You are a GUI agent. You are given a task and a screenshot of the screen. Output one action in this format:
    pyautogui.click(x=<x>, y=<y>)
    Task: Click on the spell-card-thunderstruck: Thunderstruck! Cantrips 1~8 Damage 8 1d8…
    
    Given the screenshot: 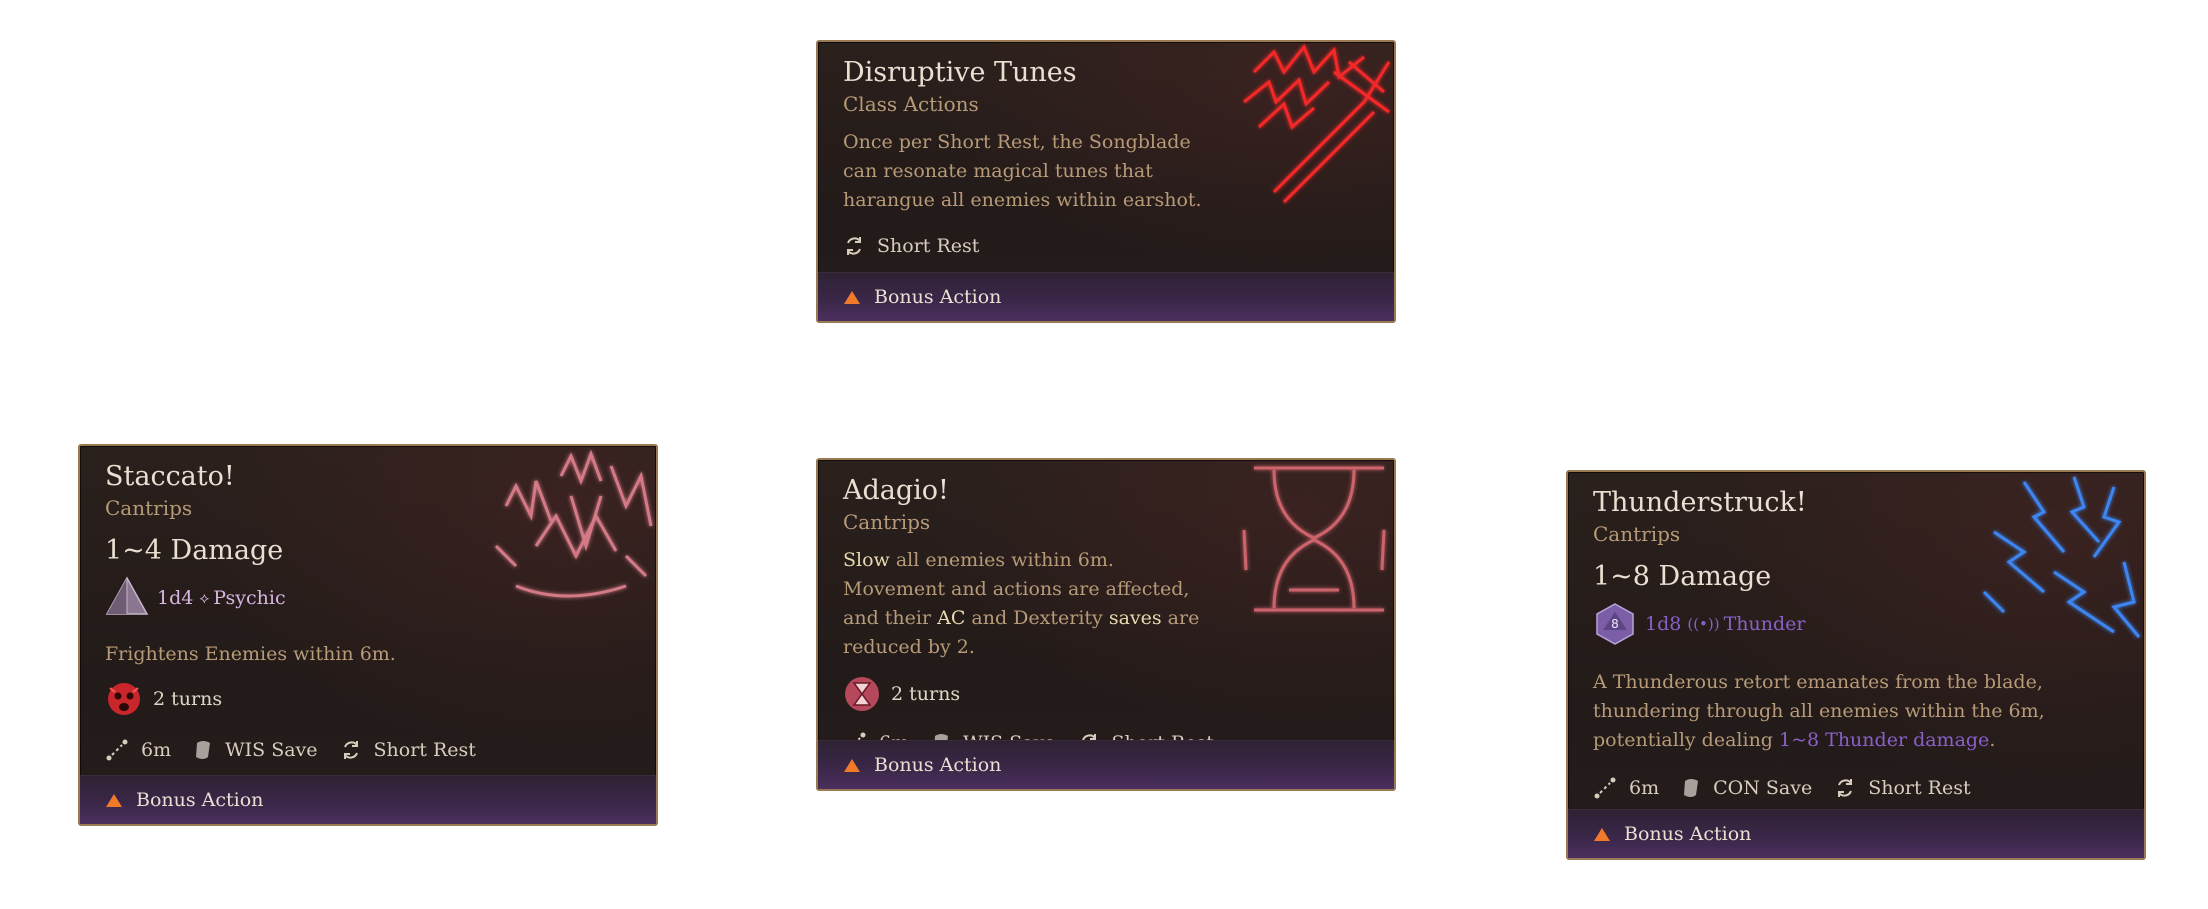 What is the action you would take?
    pyautogui.click(x=1856, y=665)
    